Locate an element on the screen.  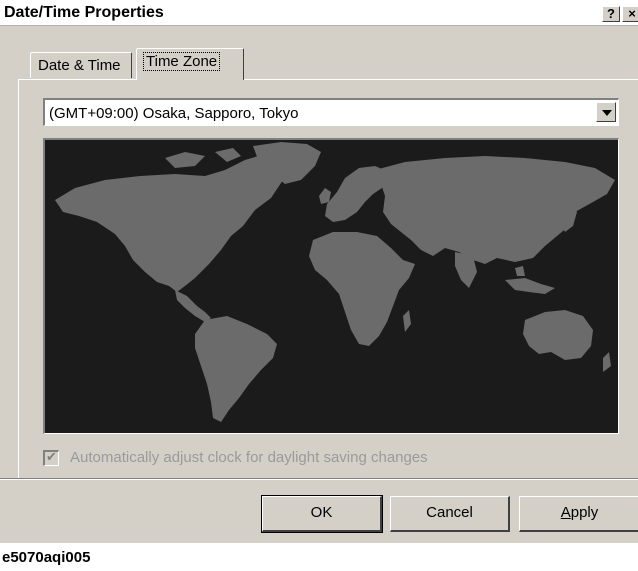
tab-date-time: Date & Time is located at coordinates (81, 65).